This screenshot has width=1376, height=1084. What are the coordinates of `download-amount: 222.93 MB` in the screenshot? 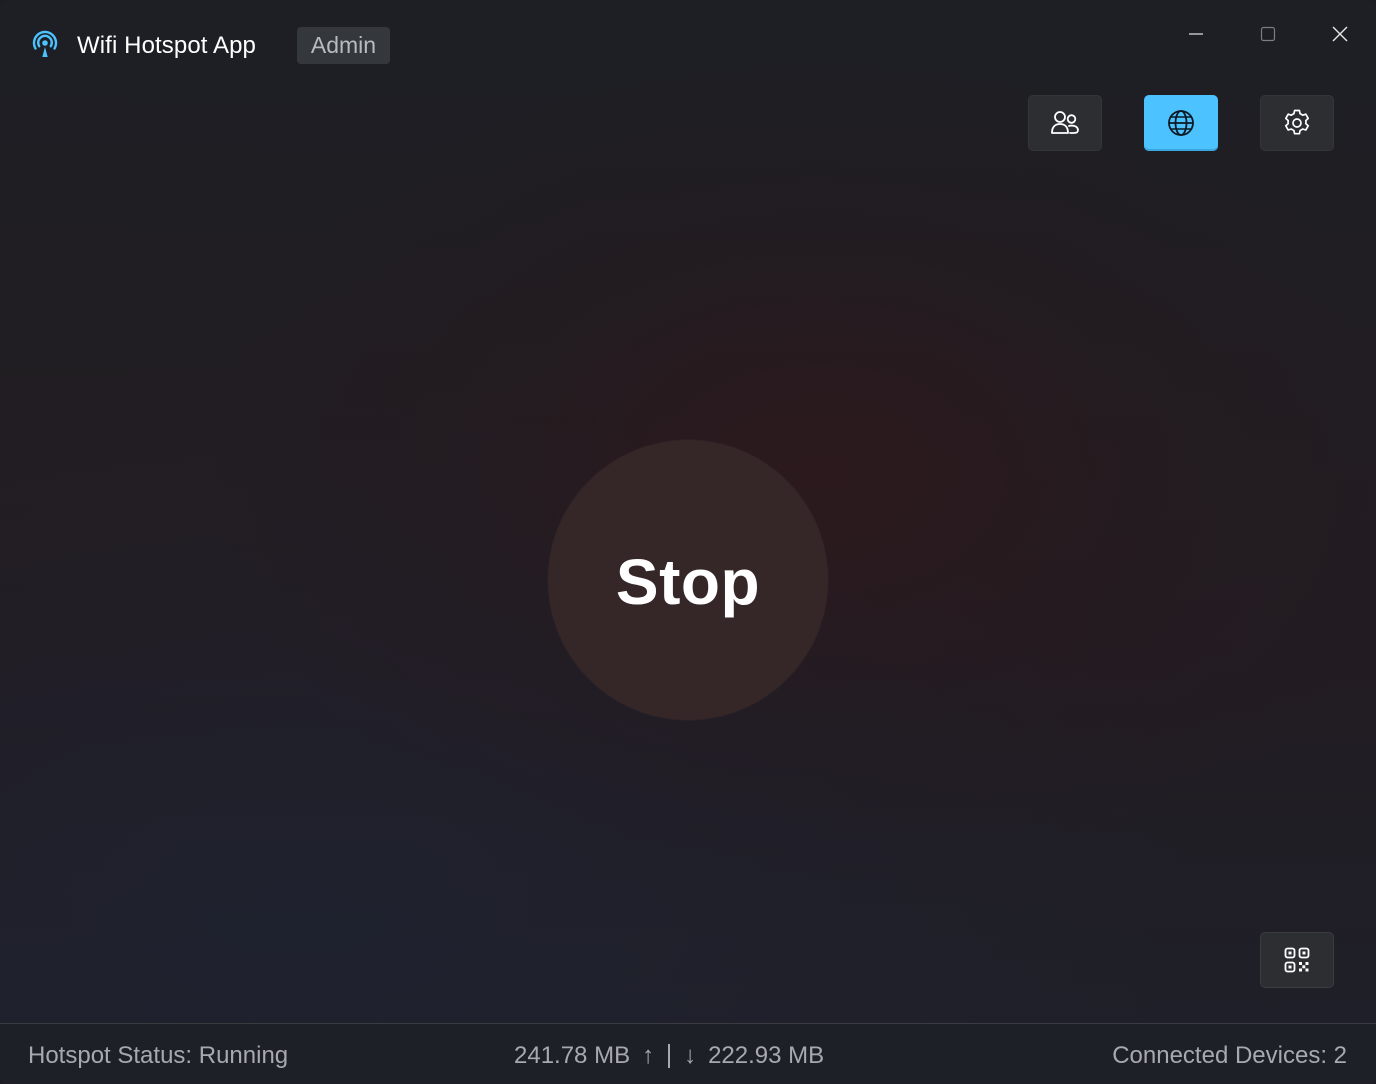 It's located at (766, 1055).